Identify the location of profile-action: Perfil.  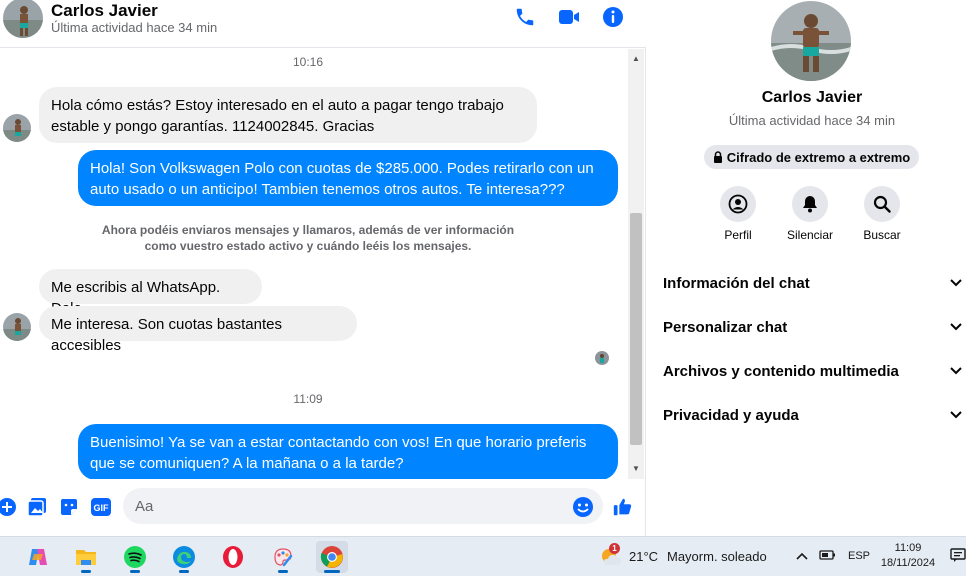
(738, 214).